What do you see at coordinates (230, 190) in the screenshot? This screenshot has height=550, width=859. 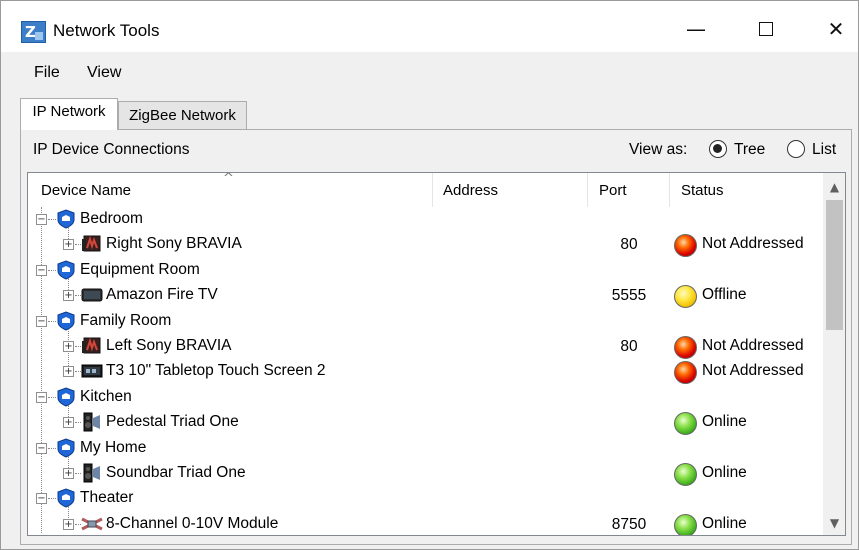 I see `column-header-device-name: ^ Device Name` at bounding box center [230, 190].